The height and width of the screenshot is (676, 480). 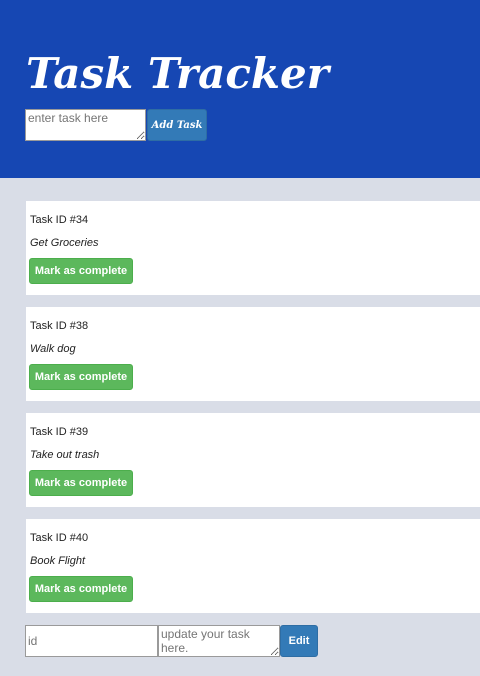 What do you see at coordinates (253, 354) in the screenshot?
I see `task-card: Task ID #38 Walk dog Mark as complete` at bounding box center [253, 354].